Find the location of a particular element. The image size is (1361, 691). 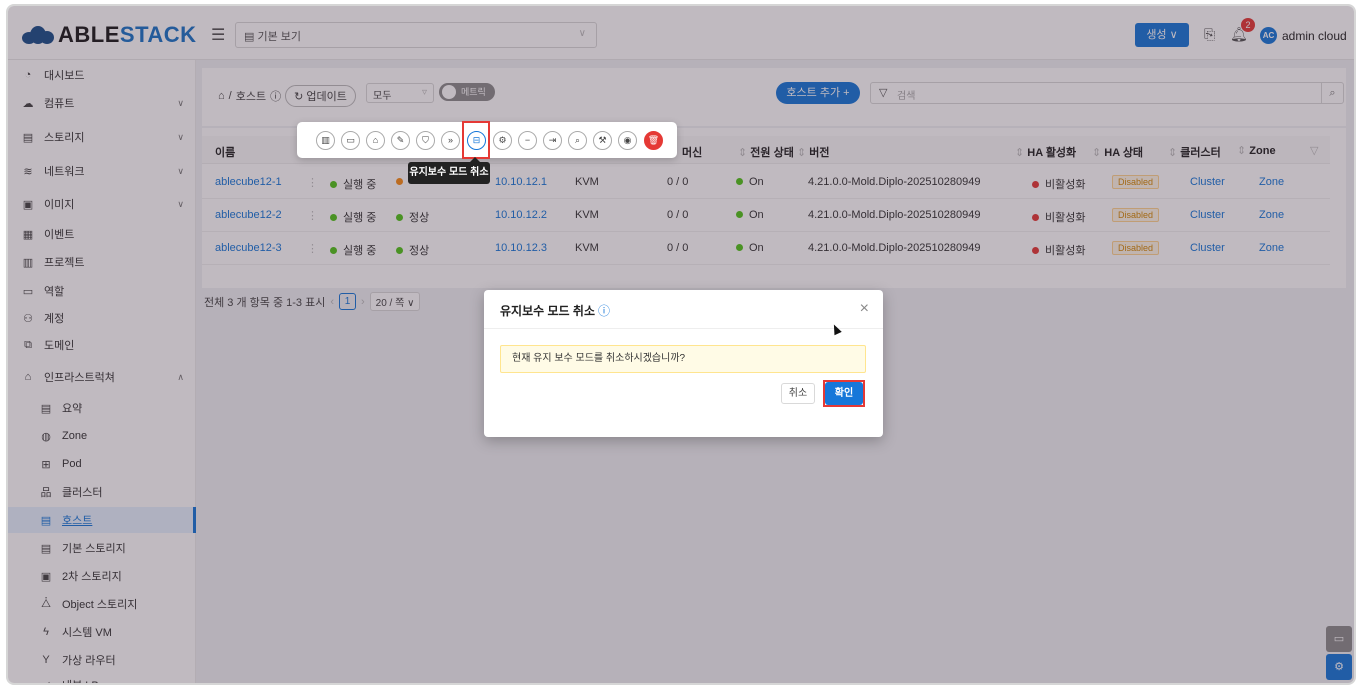

gear-icon: ⚙ is located at coordinates (502, 140).